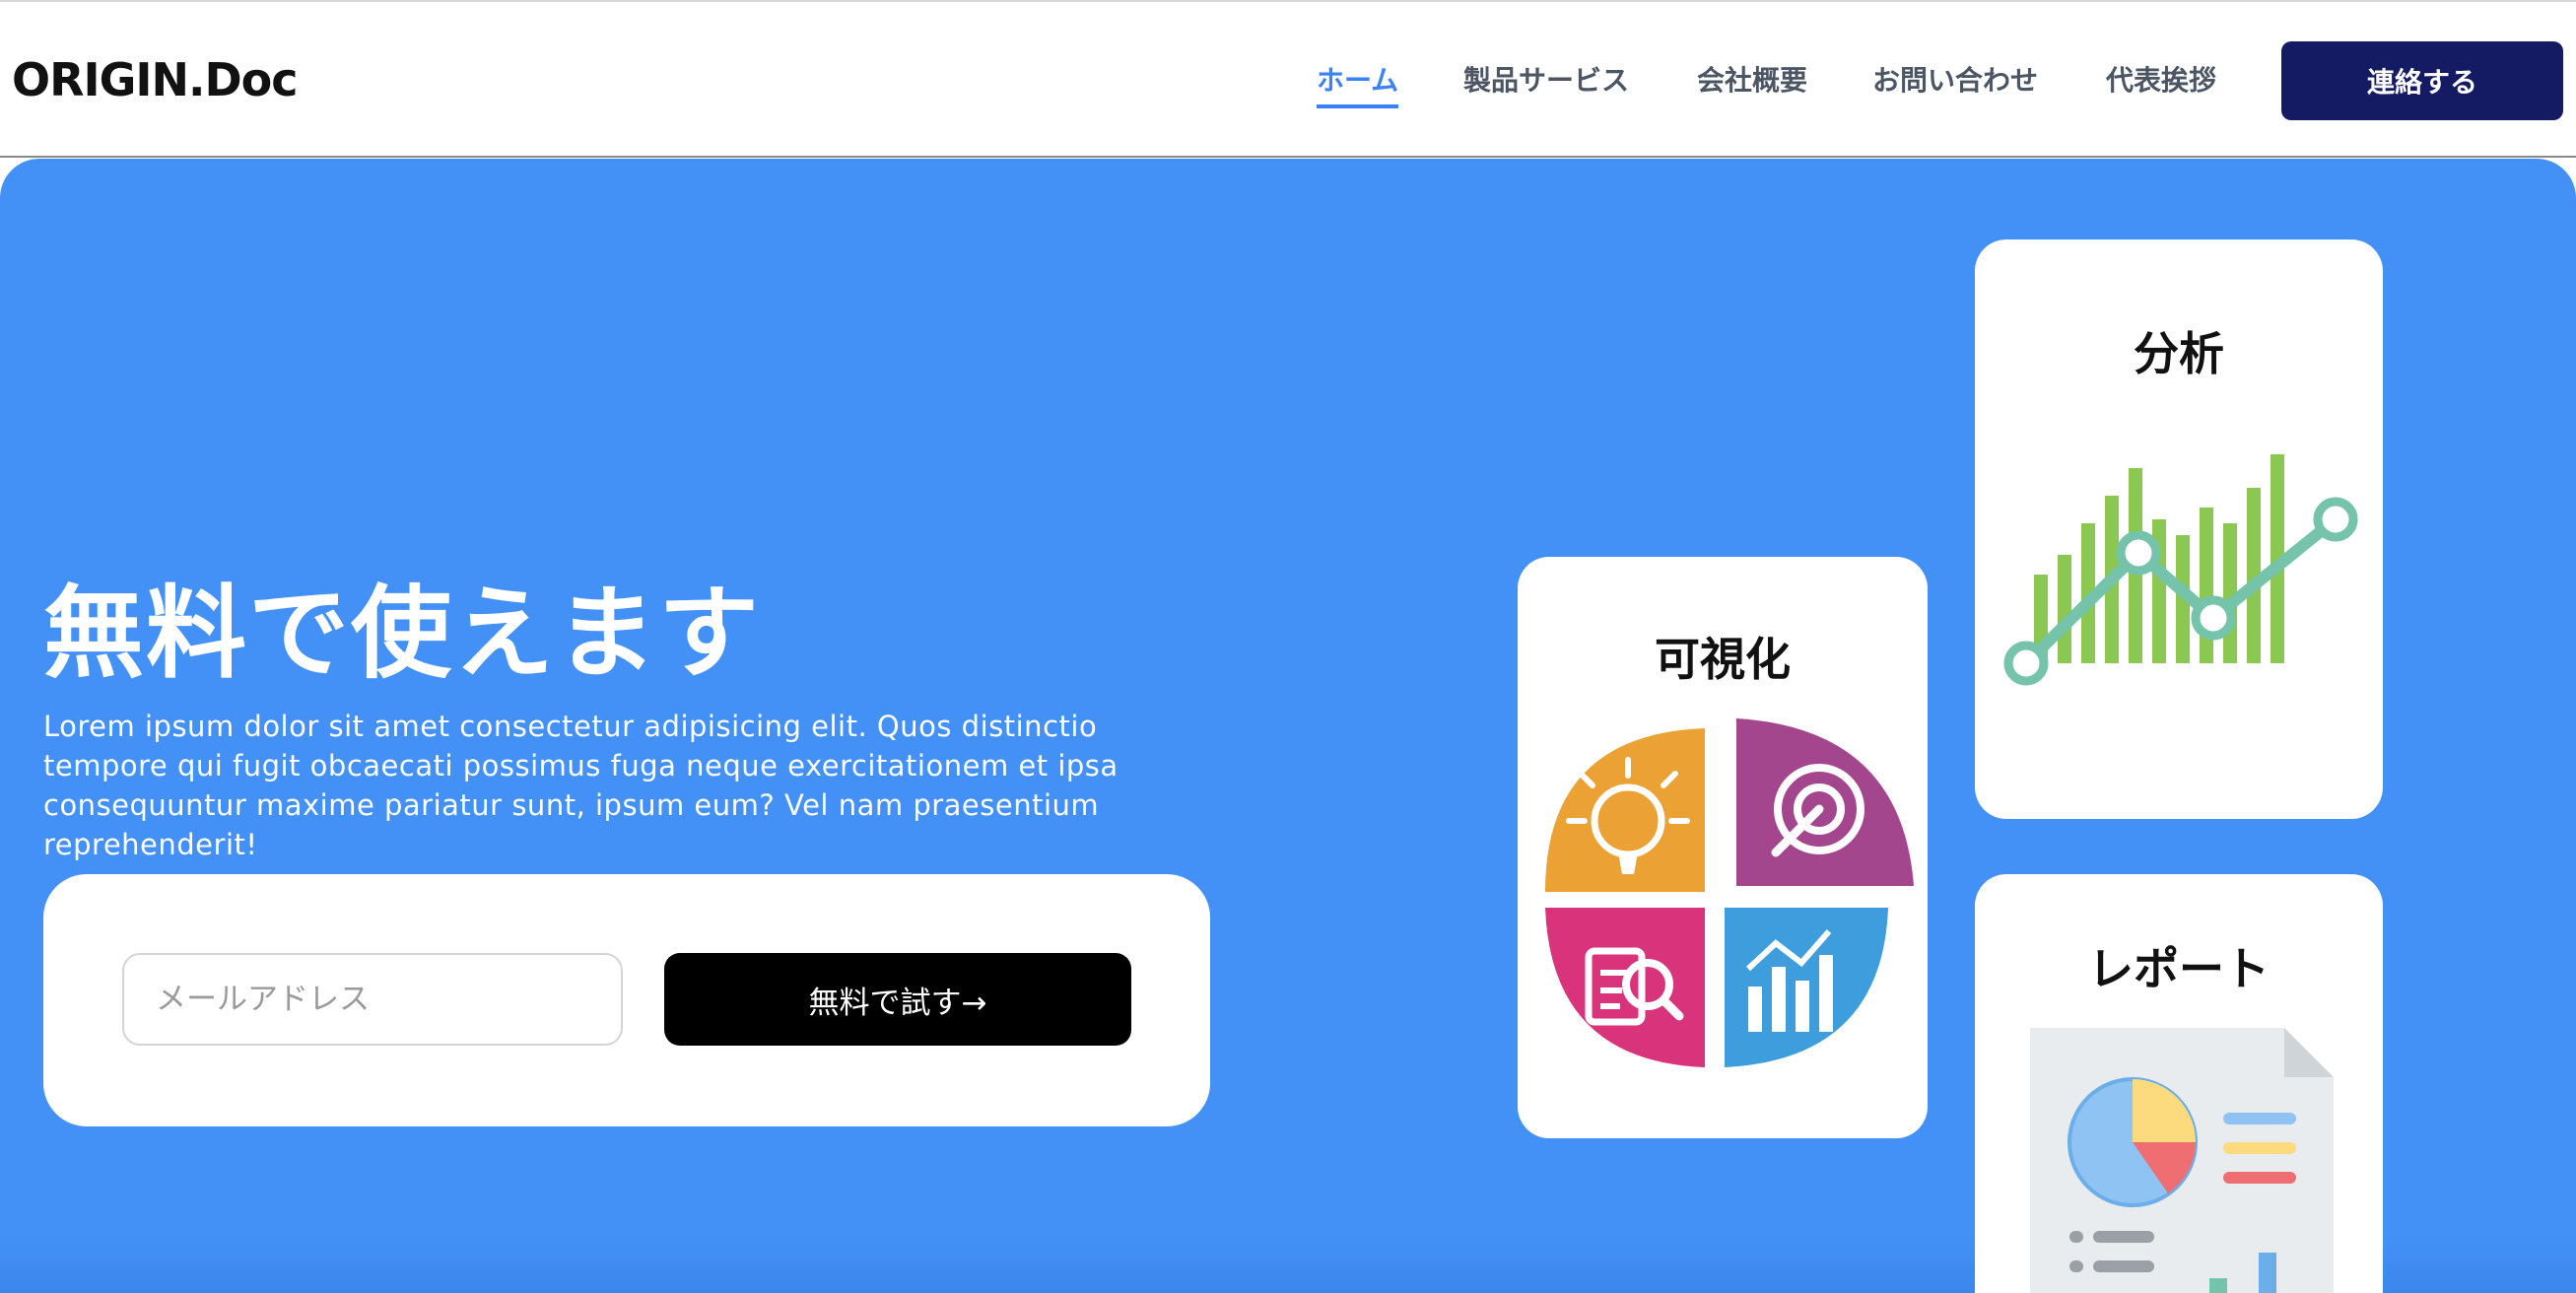  Describe the element at coordinates (897, 999) in the screenshot. I see `try-free-button: 無料で試す→` at that location.